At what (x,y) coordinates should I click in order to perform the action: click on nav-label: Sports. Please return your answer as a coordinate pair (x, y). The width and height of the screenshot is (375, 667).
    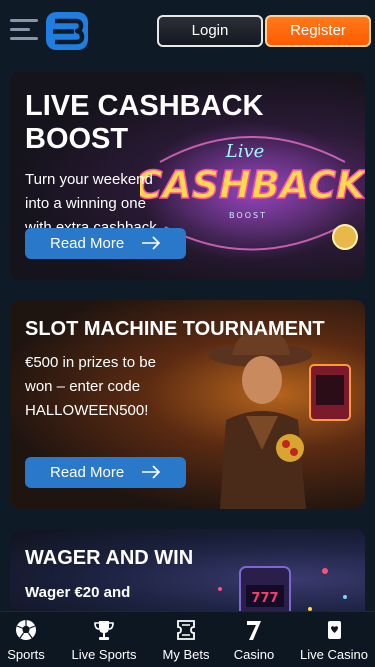
    Looking at the image, I should click on (26, 654).